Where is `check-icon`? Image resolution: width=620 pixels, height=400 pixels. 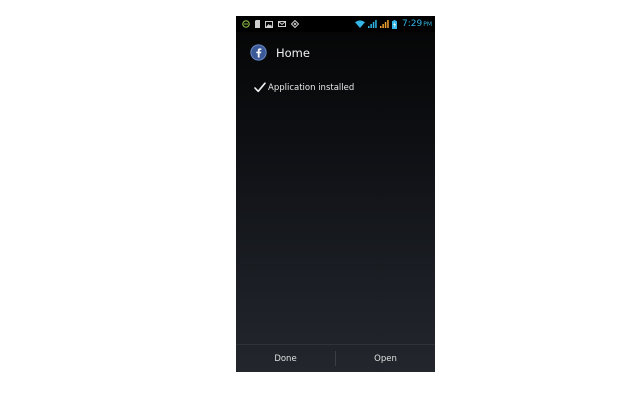
check-icon is located at coordinates (260, 87).